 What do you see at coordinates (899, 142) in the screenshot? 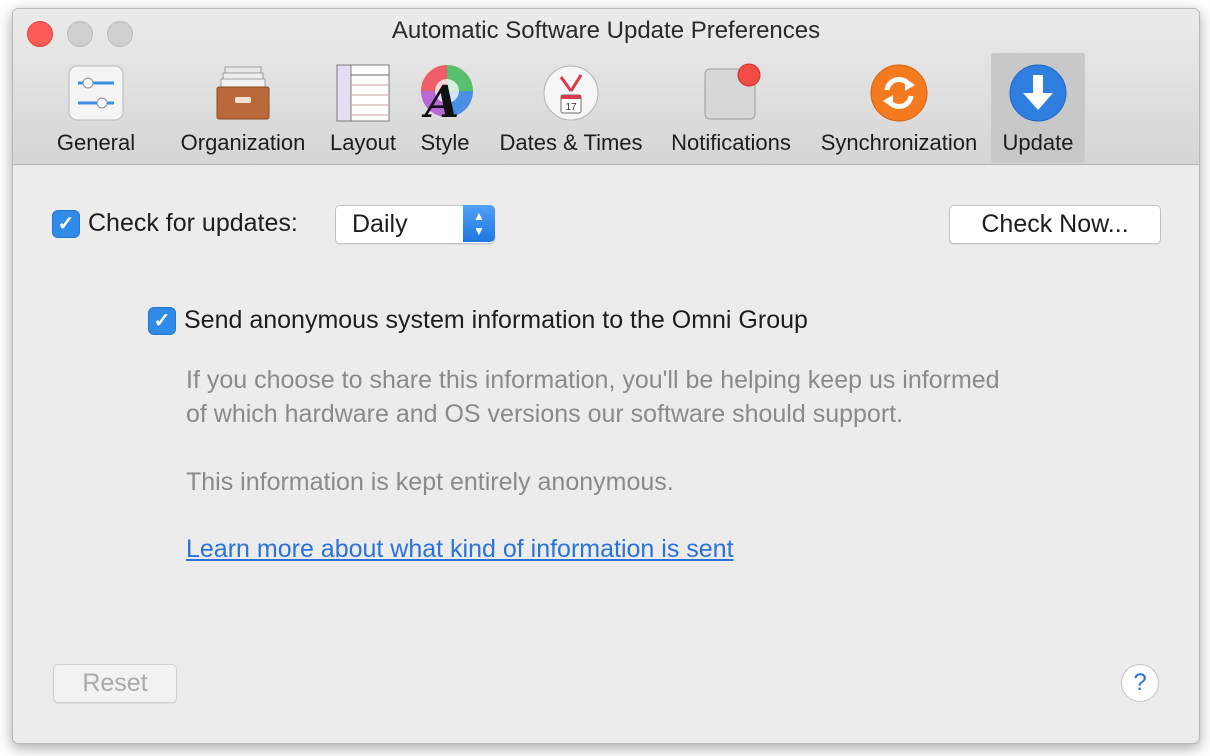
I see `toolbar-synchronization-label: Synchronization` at bounding box center [899, 142].